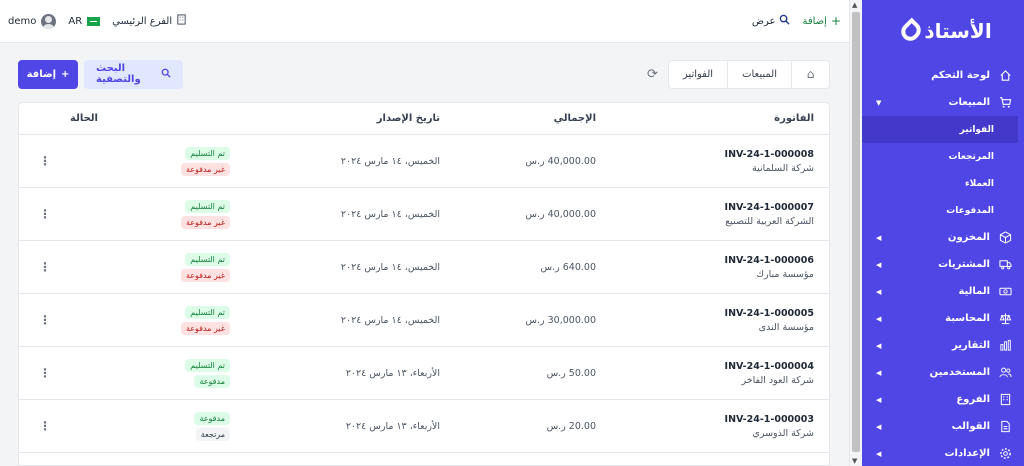 The image size is (1024, 466). I want to click on cart-icon, so click(1005, 103).